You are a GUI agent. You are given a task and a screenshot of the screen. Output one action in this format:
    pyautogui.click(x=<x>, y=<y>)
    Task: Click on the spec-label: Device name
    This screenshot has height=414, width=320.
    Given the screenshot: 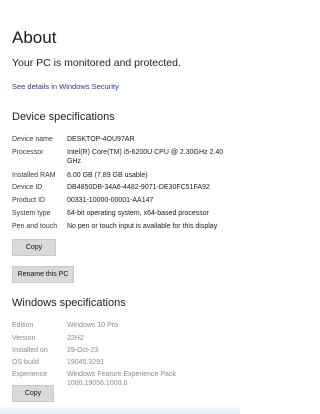 What is the action you would take?
    pyautogui.click(x=32, y=139)
    